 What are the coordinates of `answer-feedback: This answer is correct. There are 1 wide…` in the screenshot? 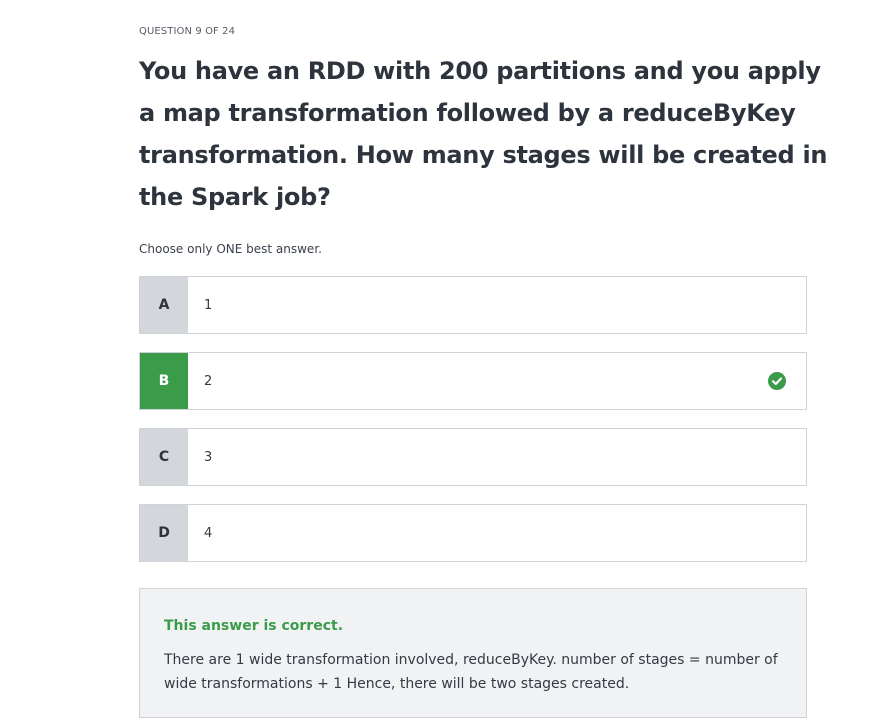 It's located at (473, 653).